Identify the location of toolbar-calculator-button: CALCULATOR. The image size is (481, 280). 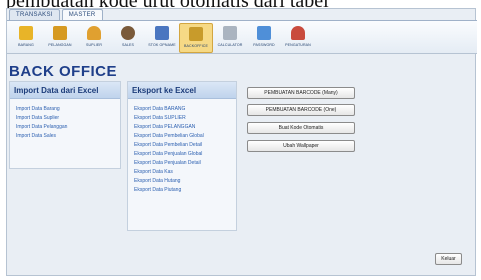
(230, 38).